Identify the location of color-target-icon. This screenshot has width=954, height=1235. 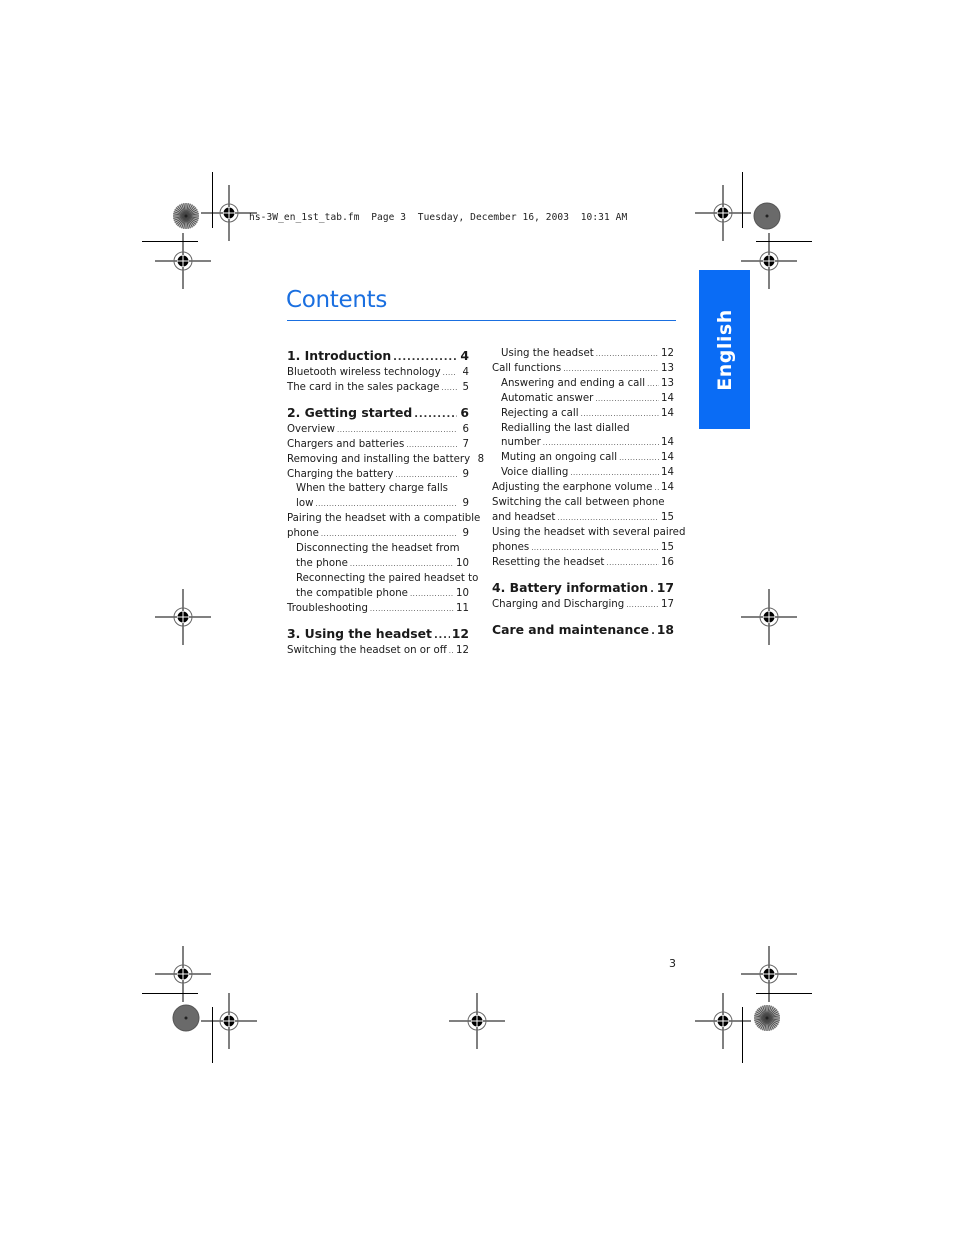
(767, 1018).